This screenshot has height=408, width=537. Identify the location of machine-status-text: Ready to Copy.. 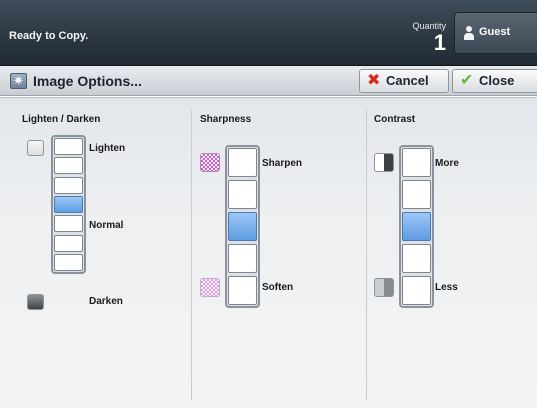
(49, 36).